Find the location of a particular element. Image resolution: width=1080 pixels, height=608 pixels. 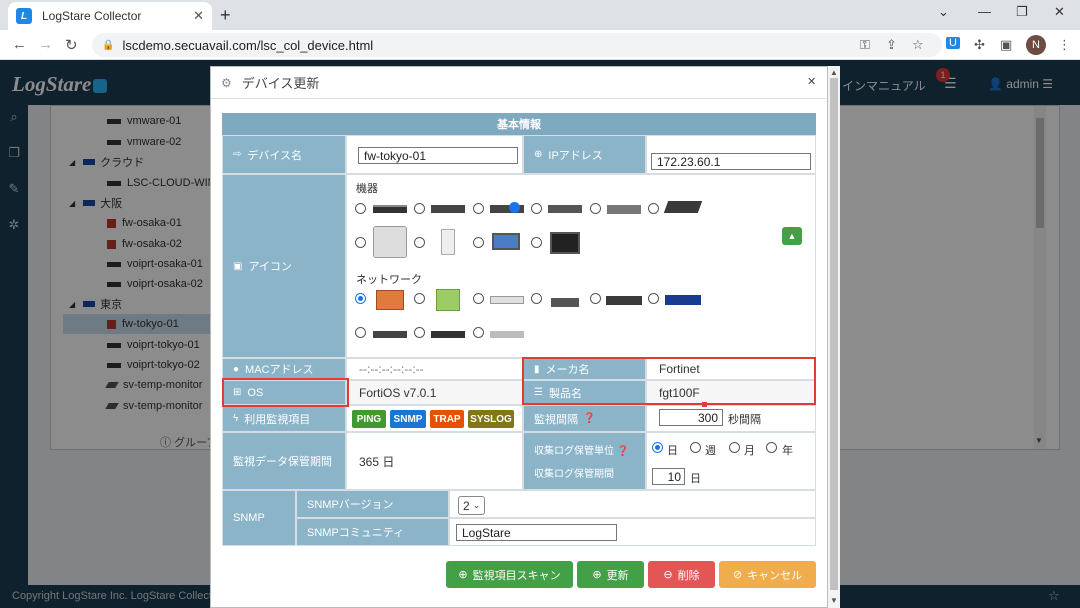

log-unit-day-radio is located at coordinates (657, 447).